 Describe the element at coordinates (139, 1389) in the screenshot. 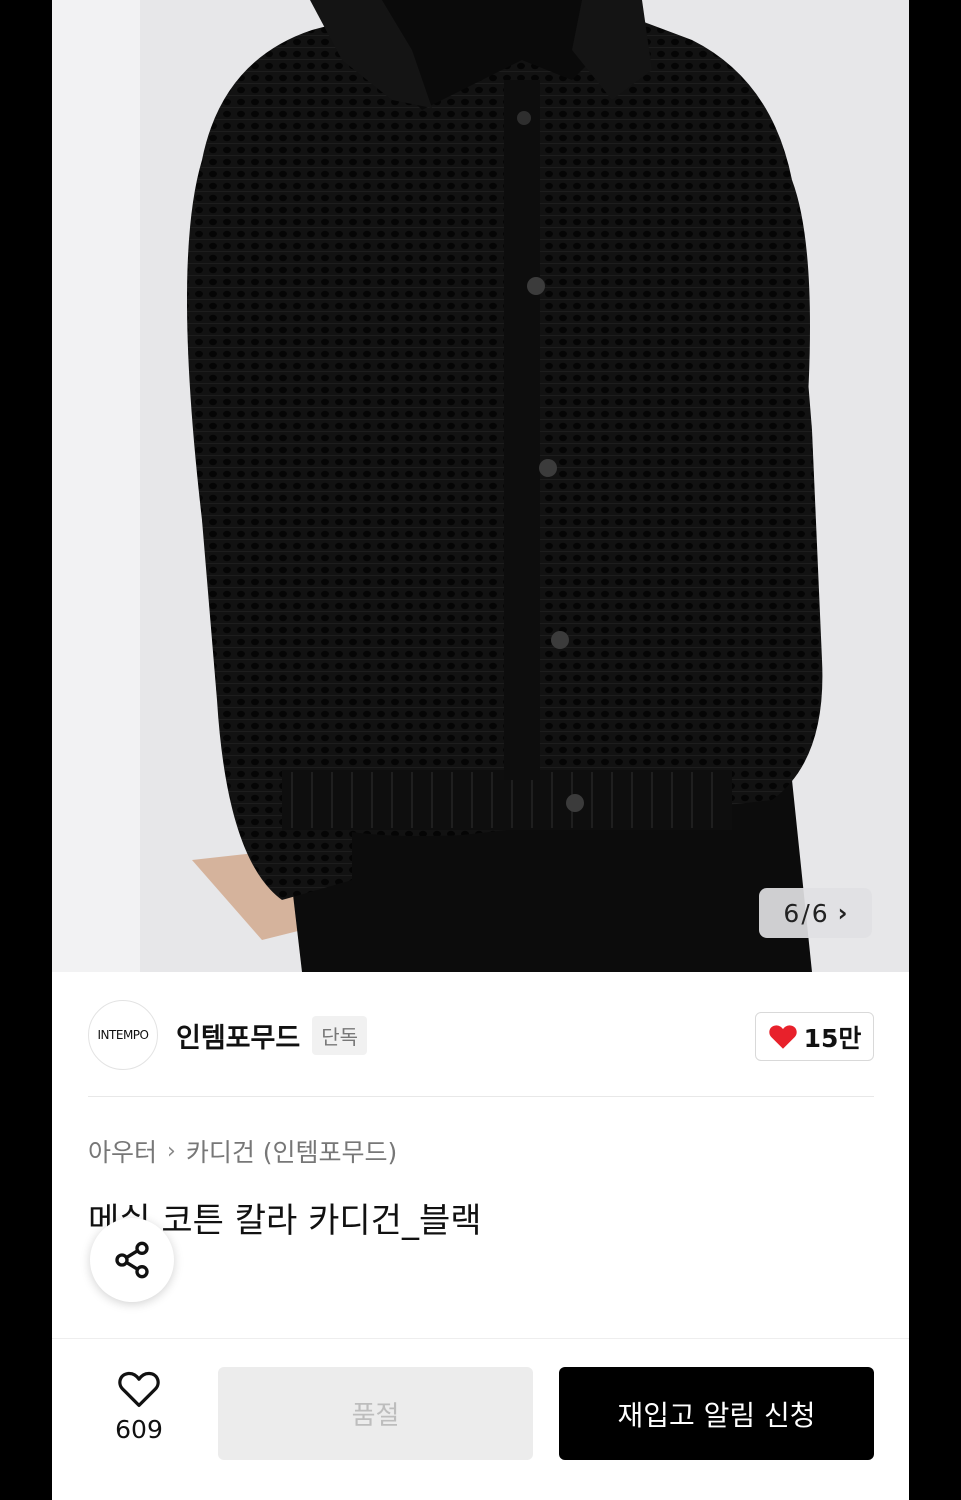

I see `heart-outline-icon` at that location.